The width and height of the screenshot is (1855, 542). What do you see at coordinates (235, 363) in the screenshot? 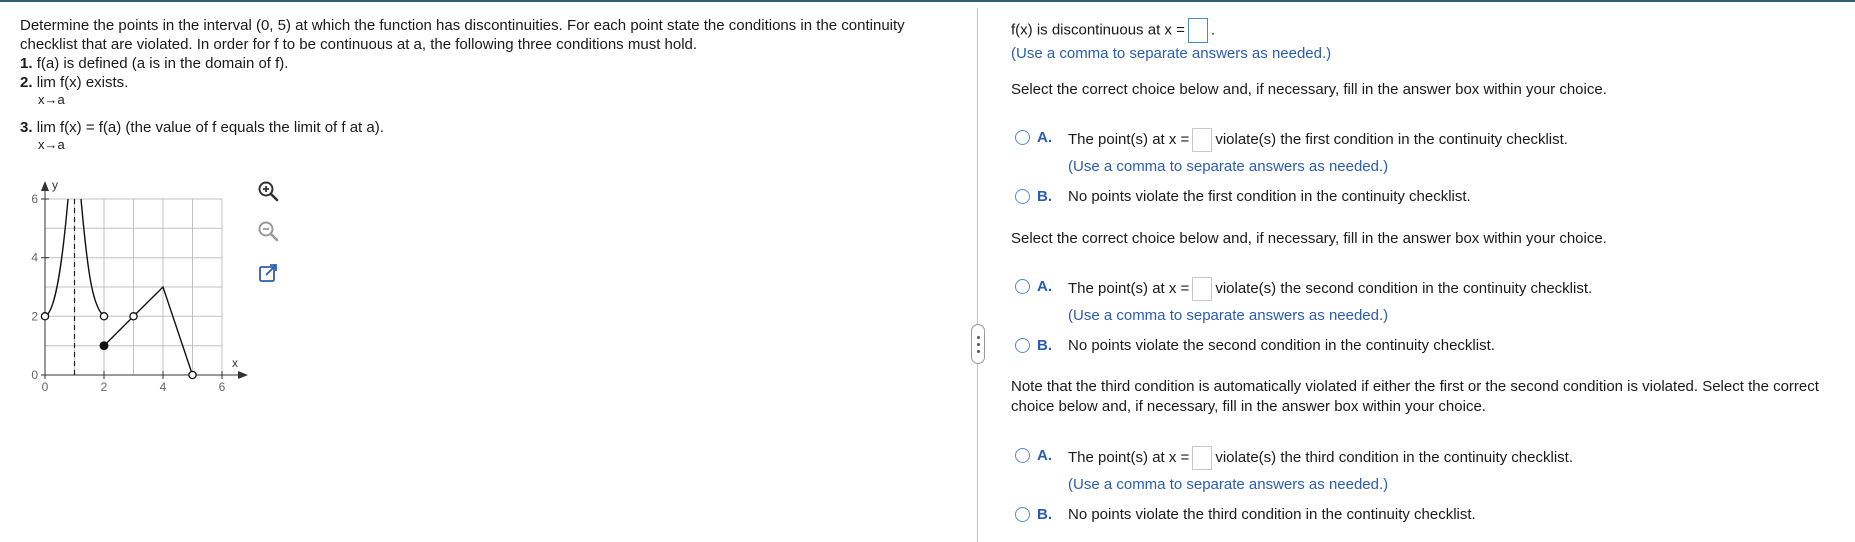
I see `x-axis-label: x` at bounding box center [235, 363].